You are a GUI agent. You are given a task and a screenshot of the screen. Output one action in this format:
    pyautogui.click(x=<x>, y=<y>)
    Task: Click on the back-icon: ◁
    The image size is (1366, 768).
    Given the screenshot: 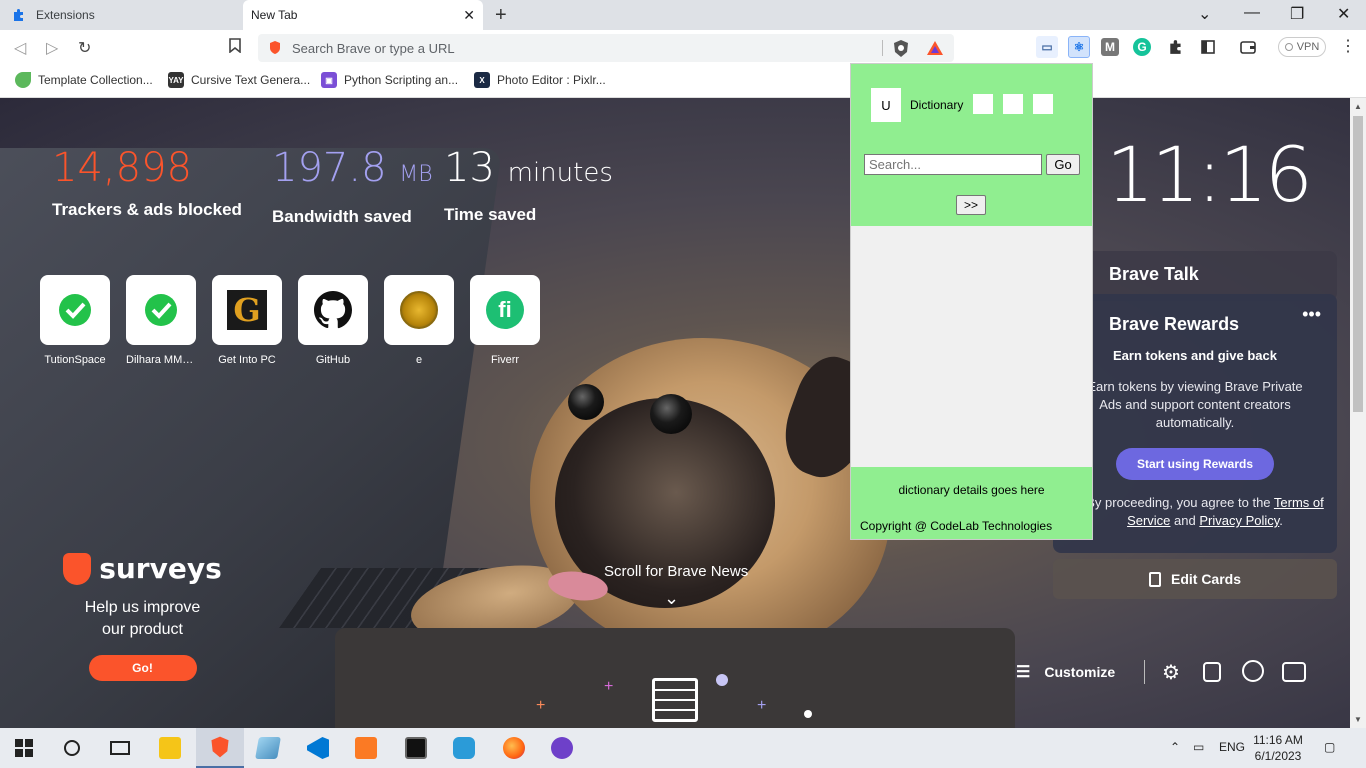 What is the action you would take?
    pyautogui.click(x=20, y=48)
    